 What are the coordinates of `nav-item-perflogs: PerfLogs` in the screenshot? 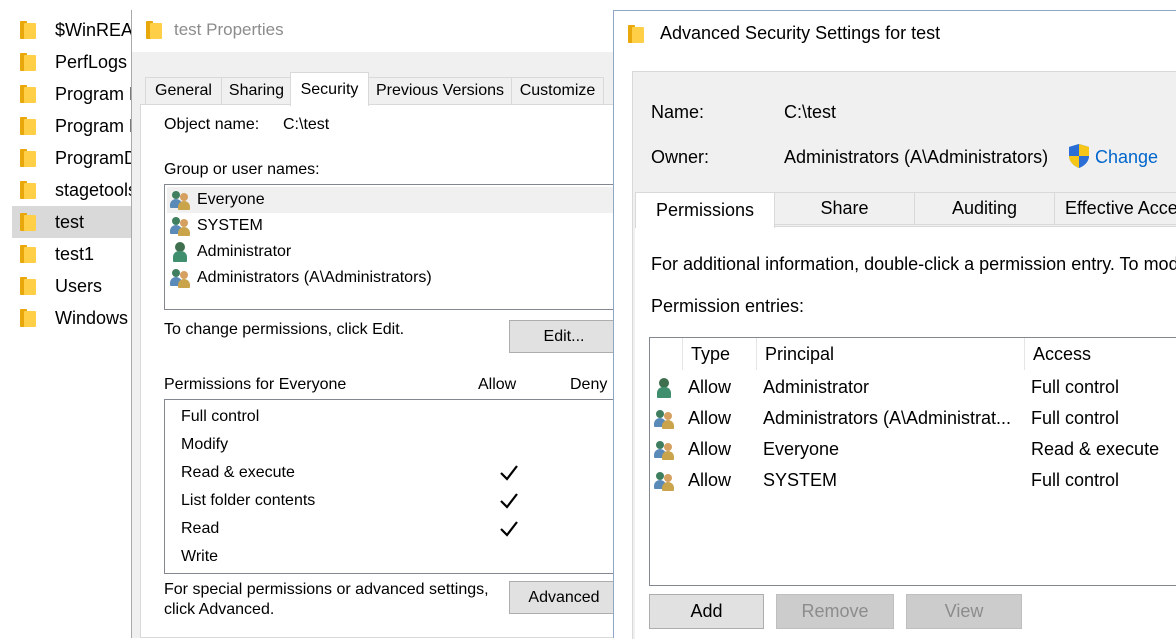 It's located at (73, 62).